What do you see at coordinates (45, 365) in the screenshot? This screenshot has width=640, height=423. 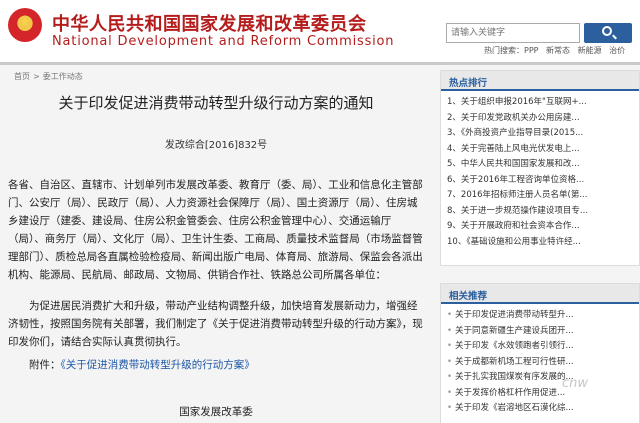 I see `attachment-label: 附件：` at bounding box center [45, 365].